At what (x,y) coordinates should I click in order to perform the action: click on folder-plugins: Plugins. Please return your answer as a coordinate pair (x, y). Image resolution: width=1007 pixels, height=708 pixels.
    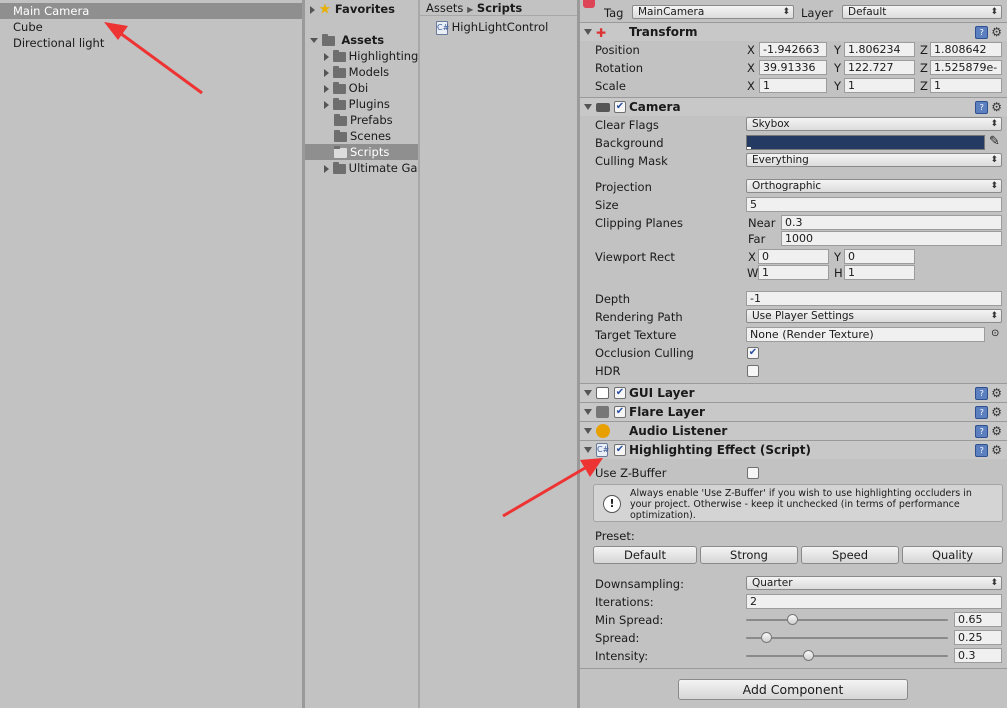
    Looking at the image, I should click on (357, 104).